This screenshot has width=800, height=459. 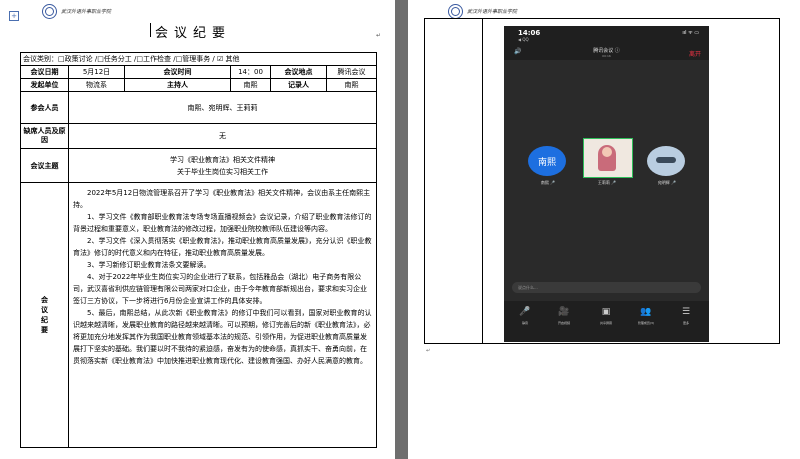 What do you see at coordinates (298, 72) in the screenshot?
I see `place-label: 会议地点` at bounding box center [298, 72].